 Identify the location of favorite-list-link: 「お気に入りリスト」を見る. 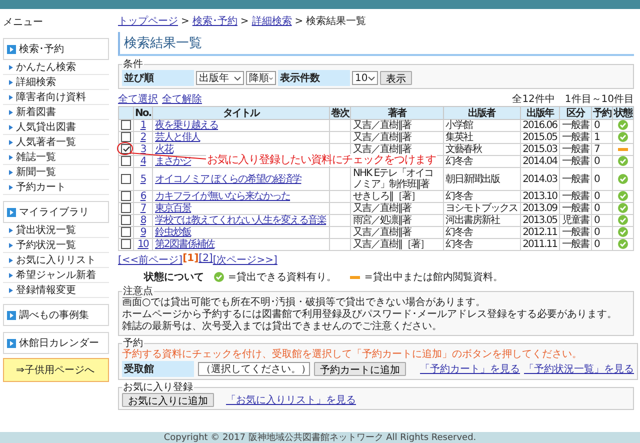
(291, 400).